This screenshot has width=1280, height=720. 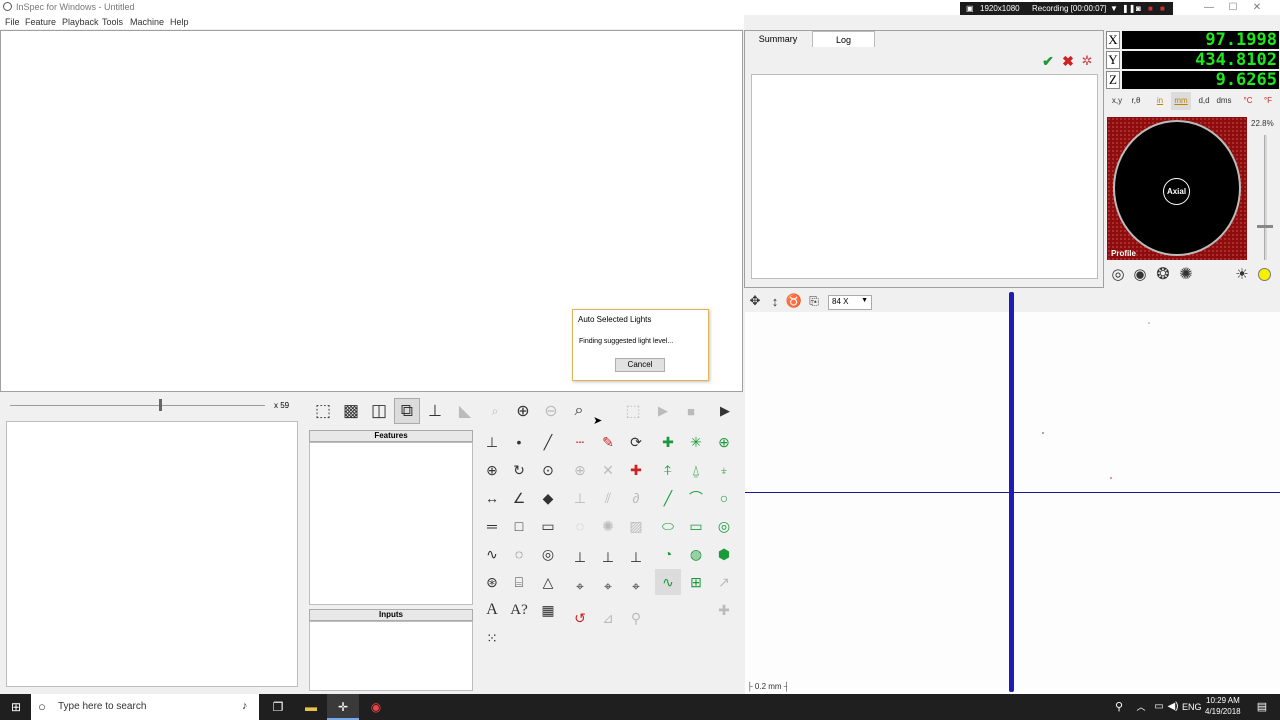 I want to click on angle-dms-button: dms, so click(x=1224, y=101).